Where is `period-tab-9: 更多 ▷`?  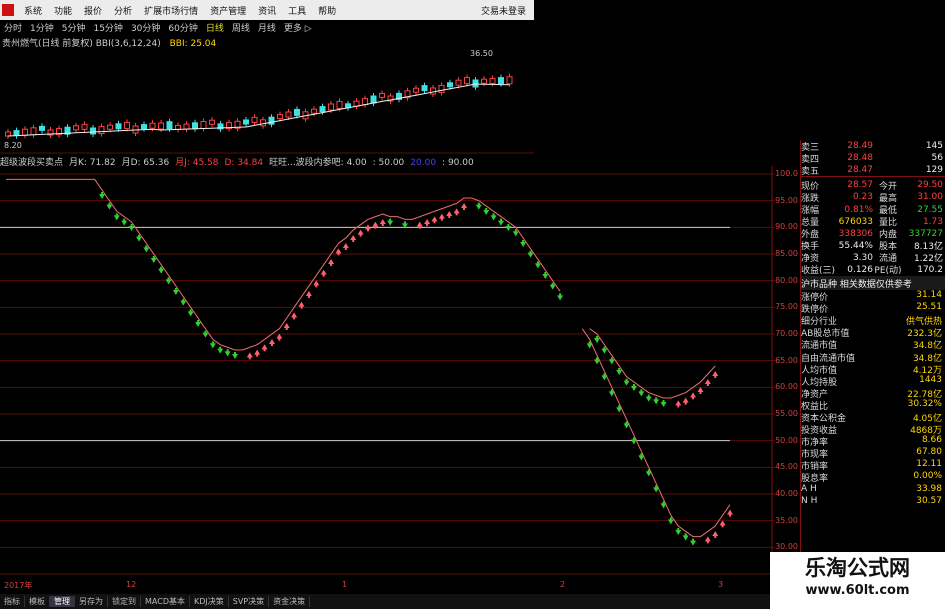 period-tab-9: 更多 ▷ is located at coordinates (298, 27).